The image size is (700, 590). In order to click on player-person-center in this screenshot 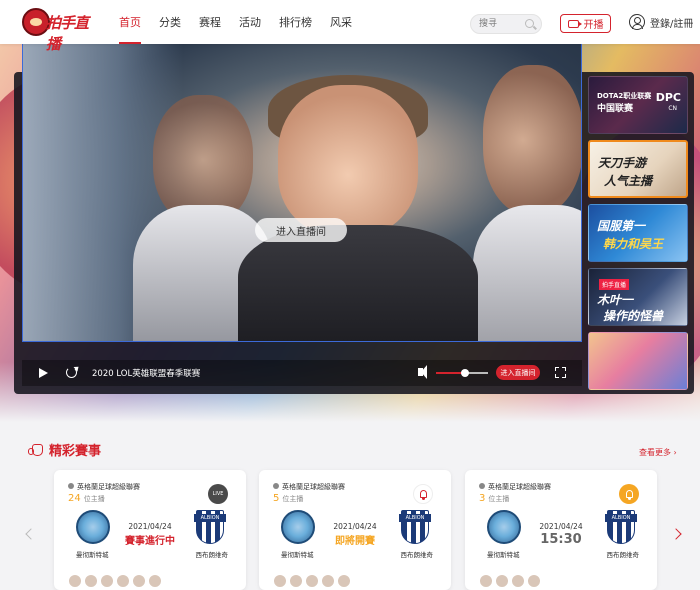, I will do `click(348, 160)`.